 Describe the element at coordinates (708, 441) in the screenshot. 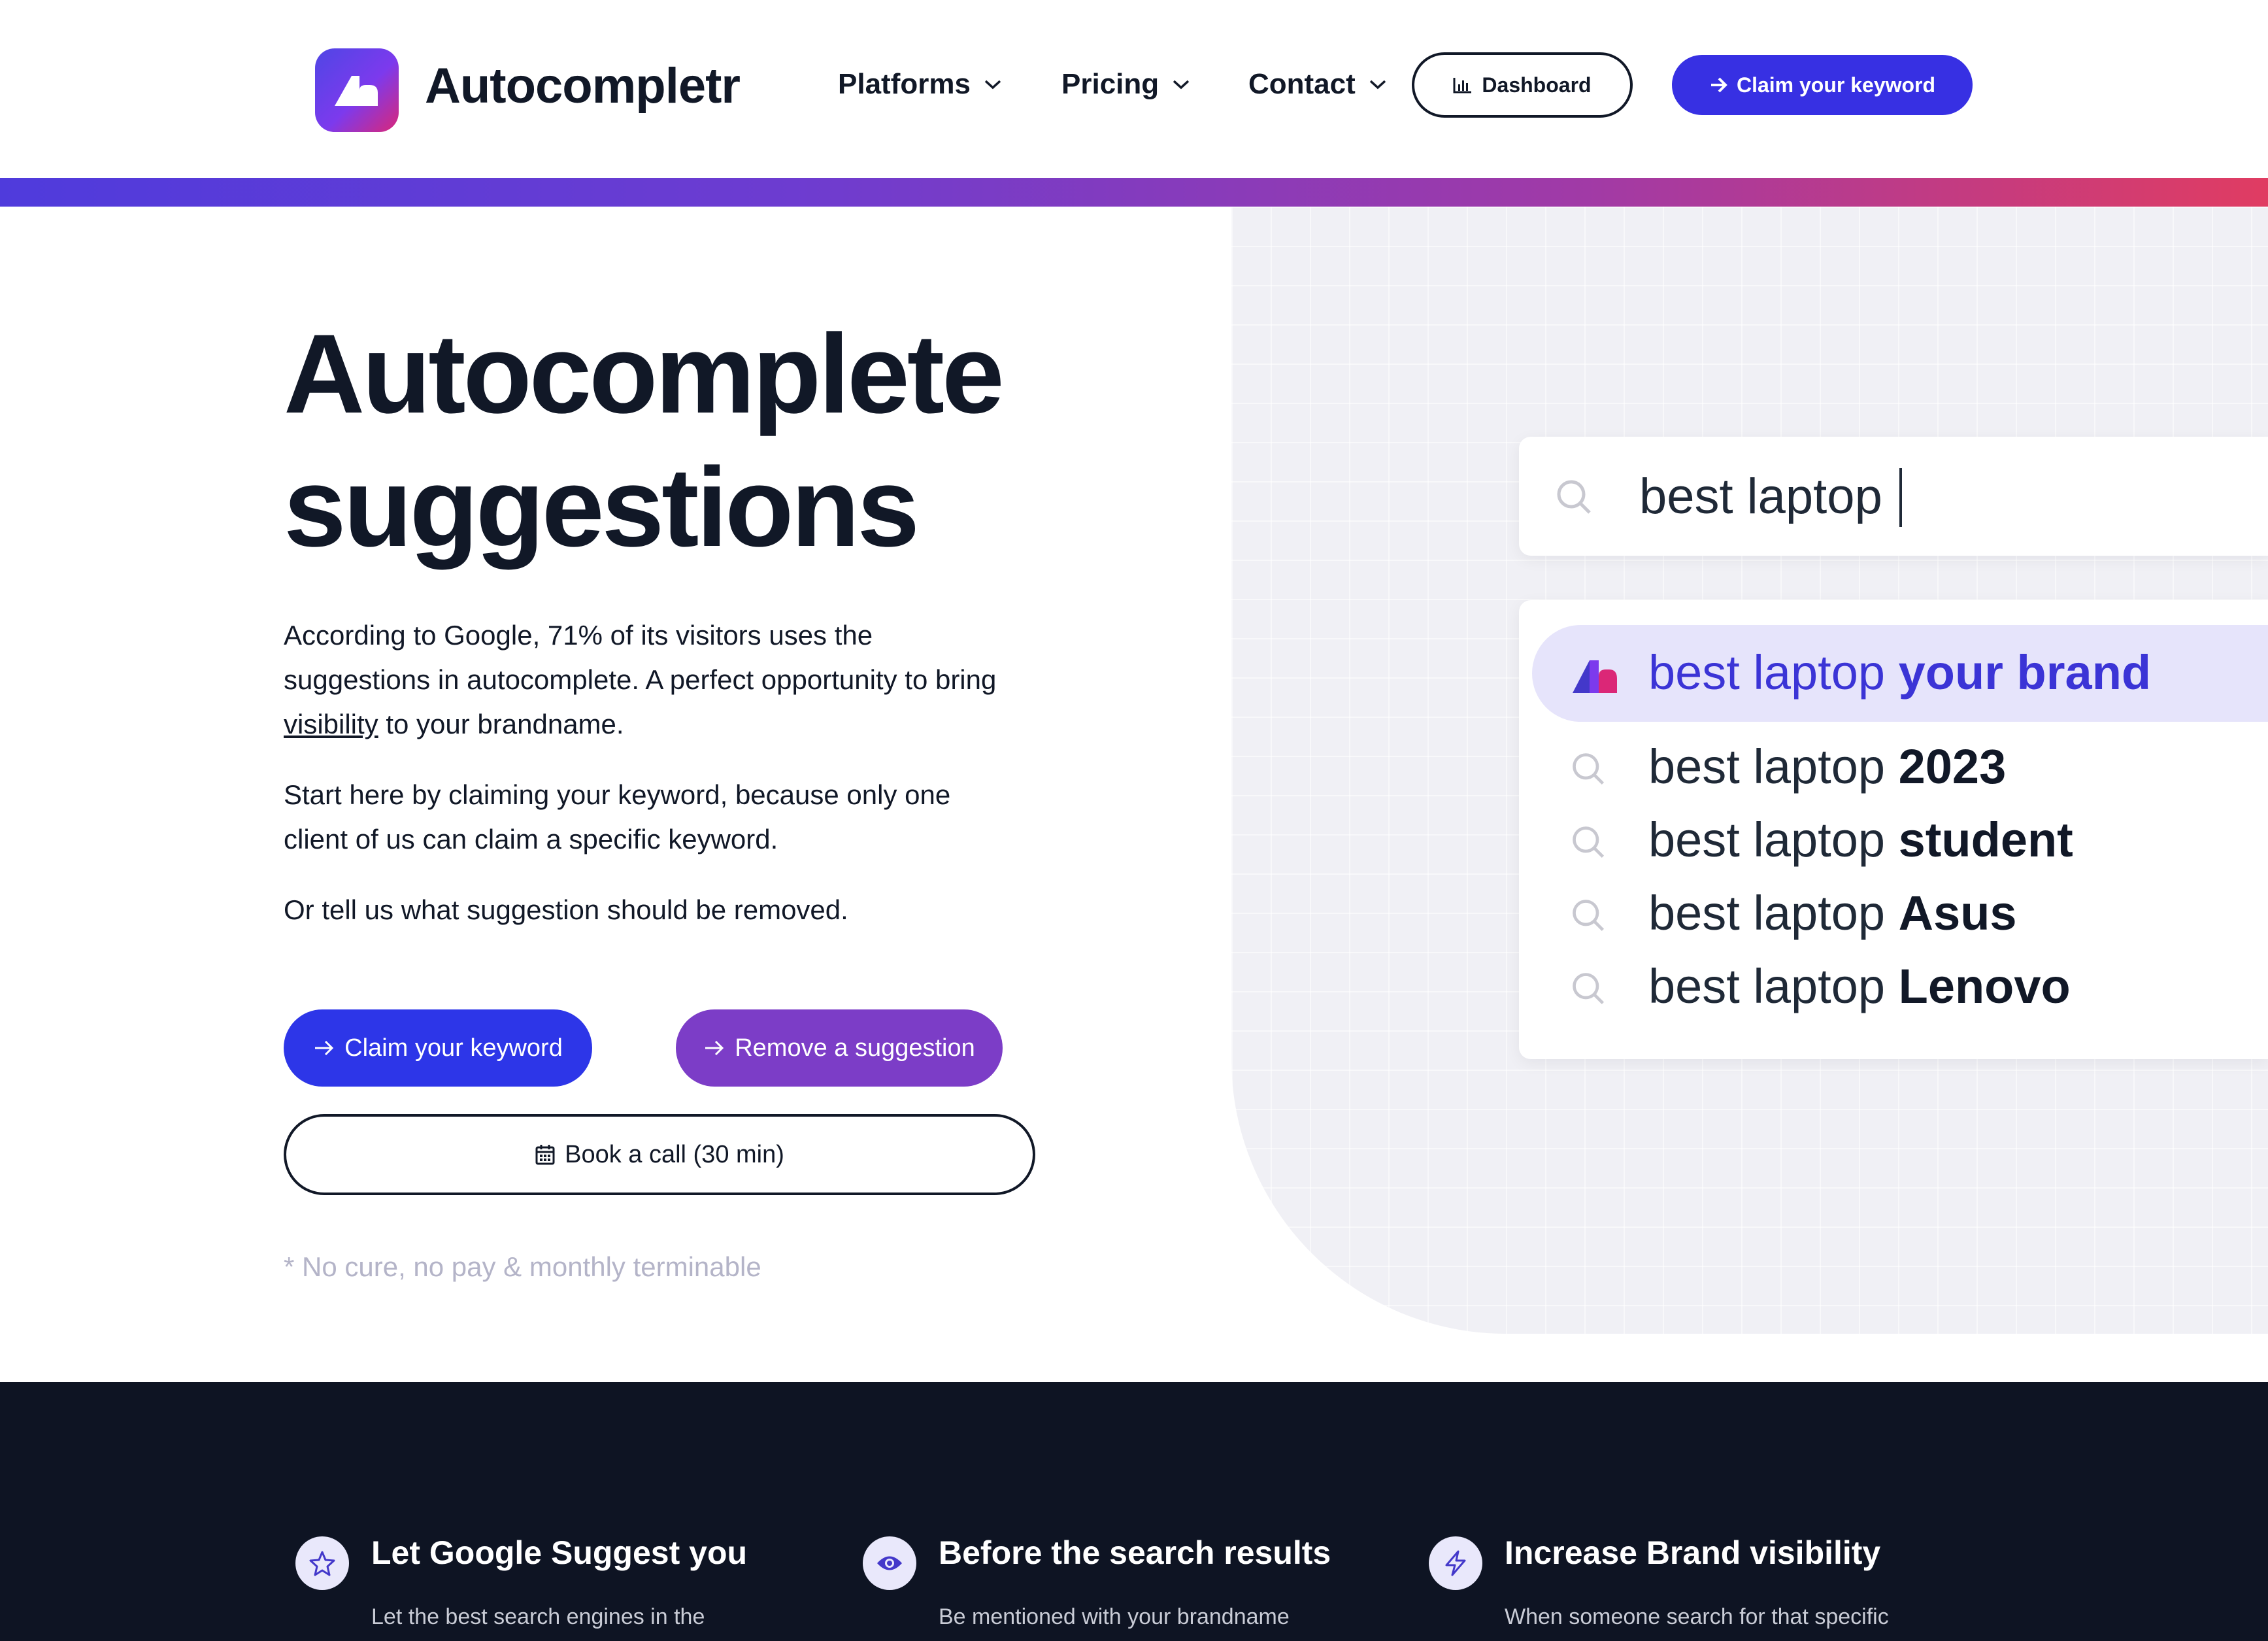

I see `page-title: Autocomplete suggestions` at that location.